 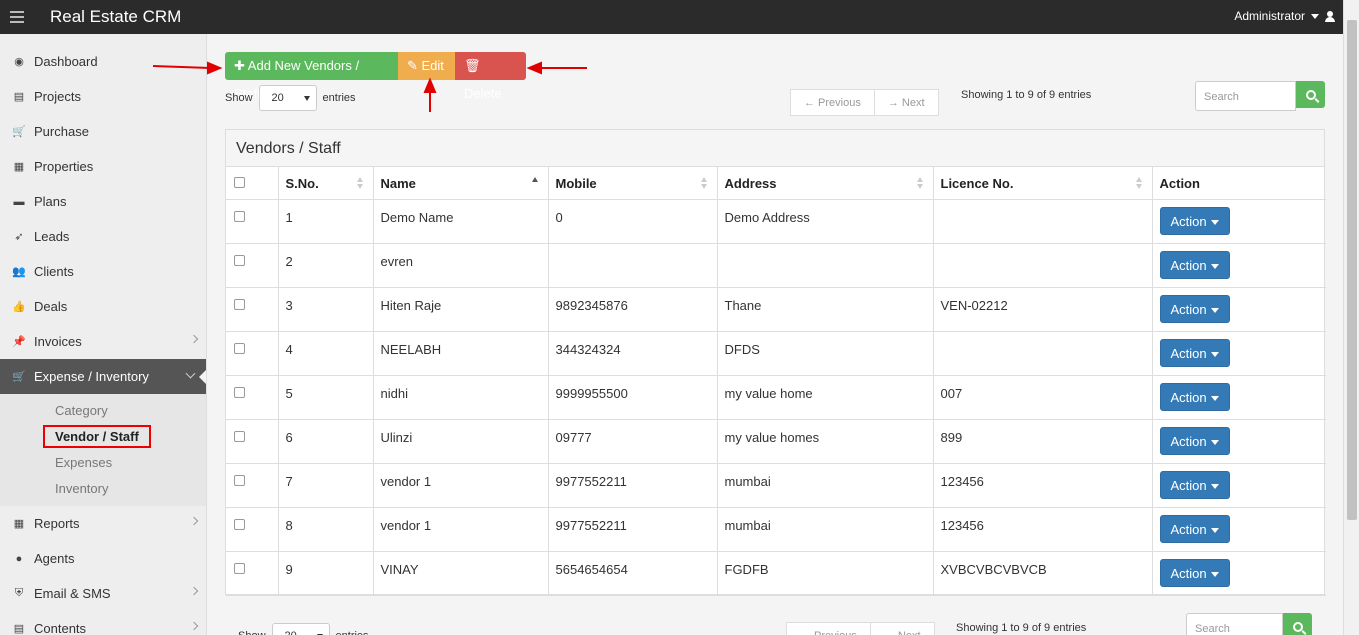 I want to click on table-row: 6 Ulinzi 09777 my value homes 899 Action, so click(x=776, y=441).